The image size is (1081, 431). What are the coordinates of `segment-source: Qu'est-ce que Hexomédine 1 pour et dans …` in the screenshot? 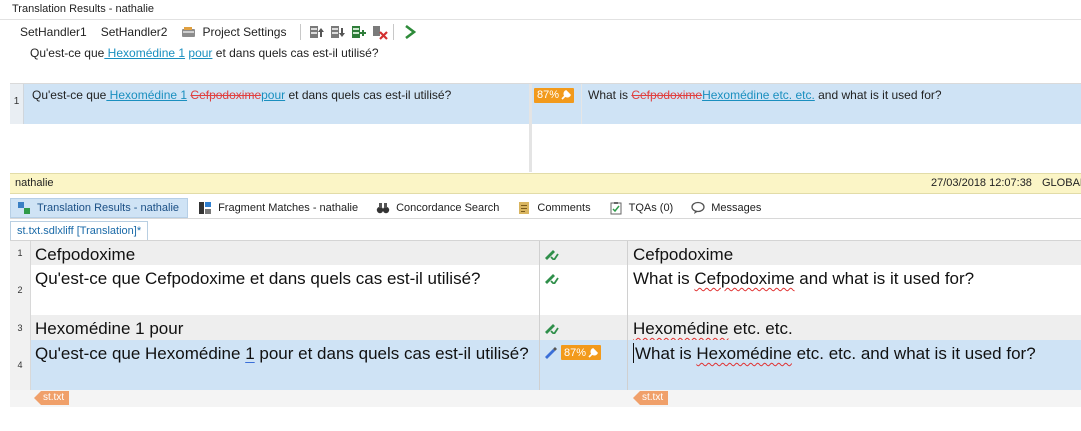 It's located at (282, 353).